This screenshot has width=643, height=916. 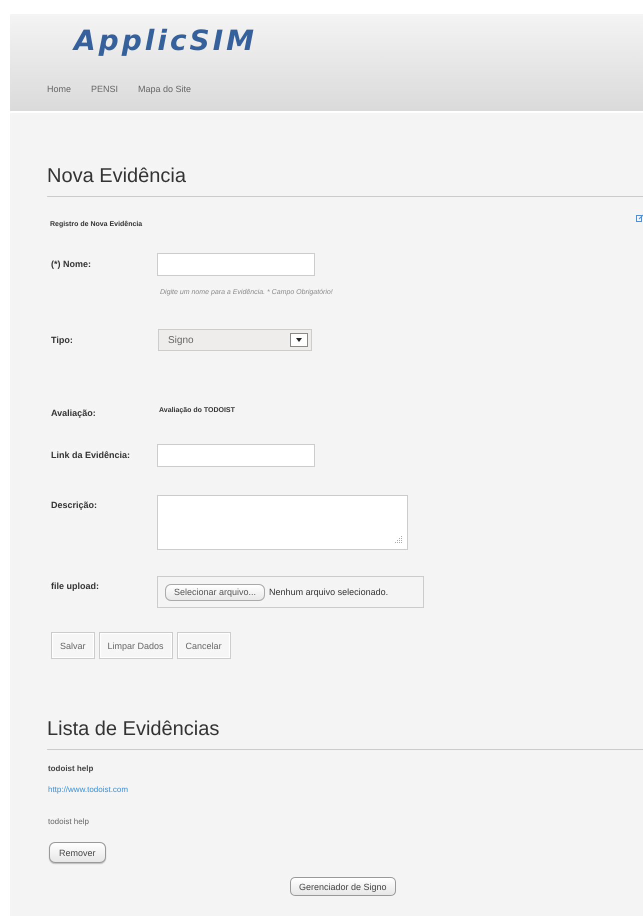 What do you see at coordinates (62, 340) in the screenshot?
I see `field-label: Tipo:` at bounding box center [62, 340].